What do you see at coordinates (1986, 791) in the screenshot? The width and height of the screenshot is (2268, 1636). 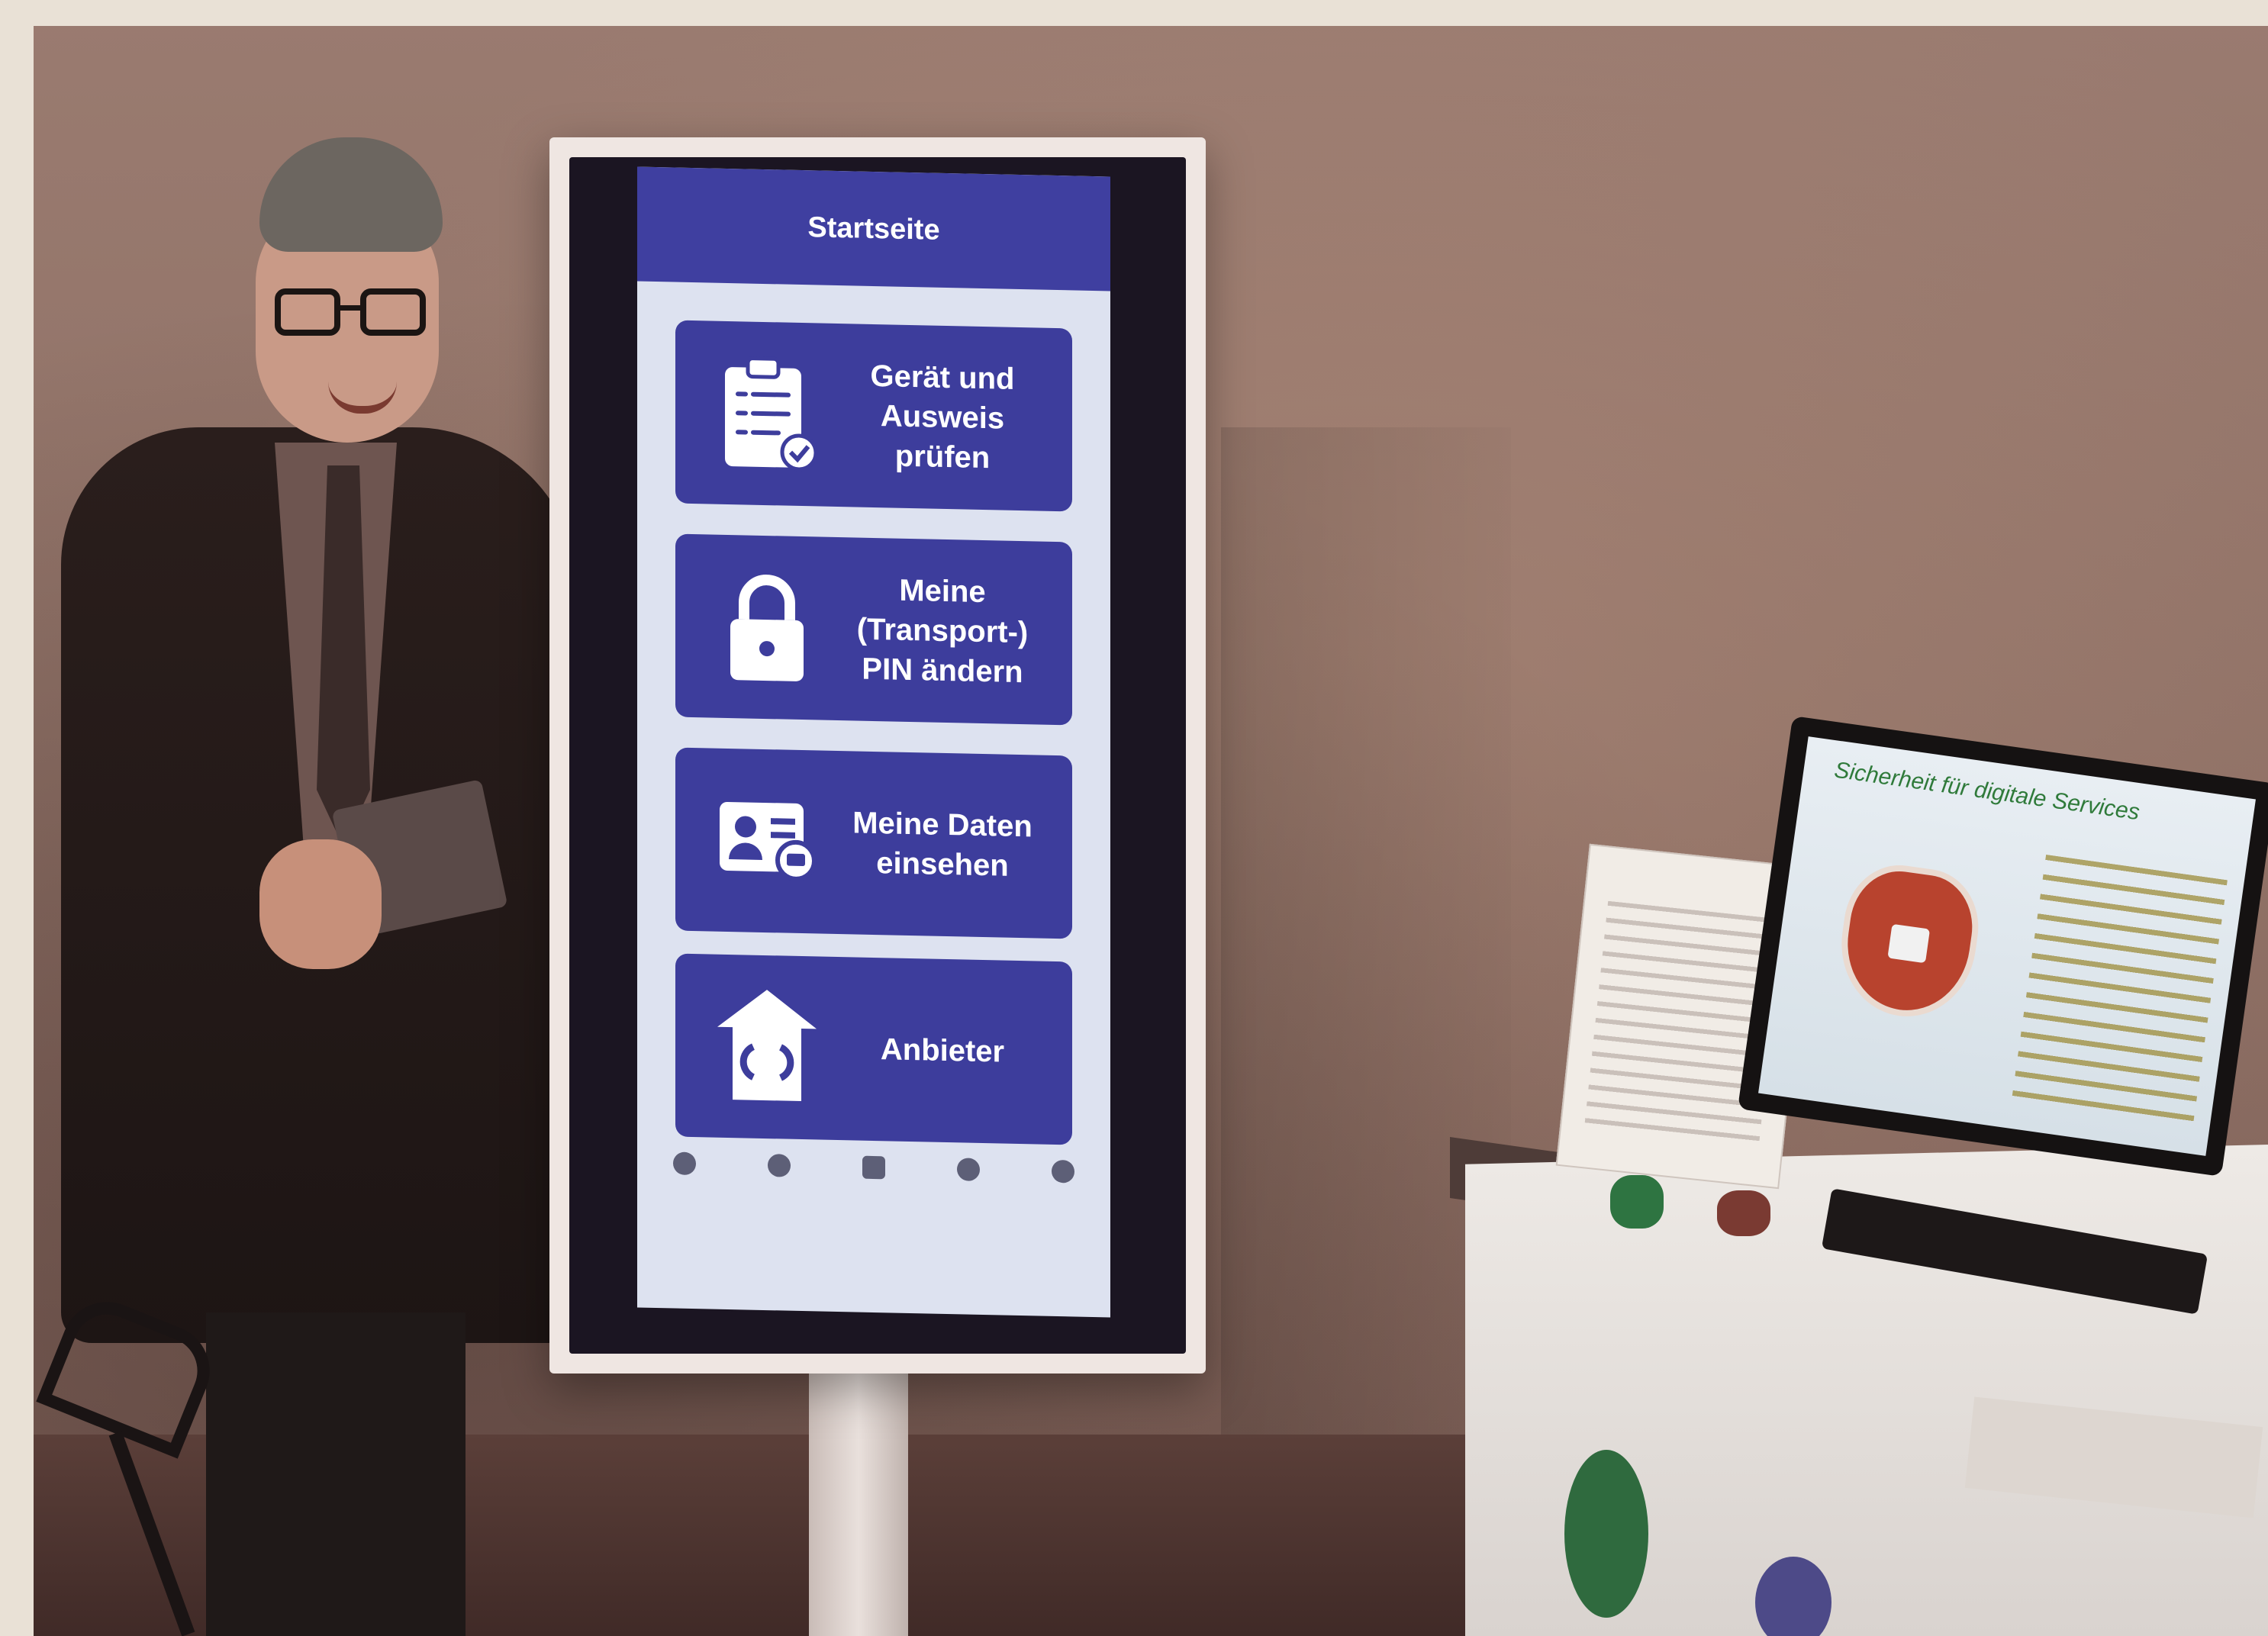 I see `monitor-title: Sicherheit für digitale Services` at bounding box center [1986, 791].